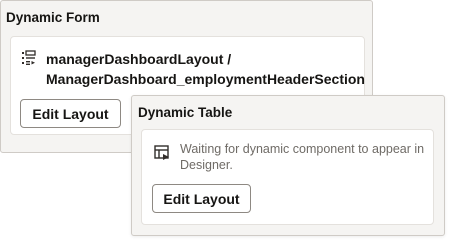 This screenshot has width=449, height=240. Describe the element at coordinates (201, 198) in the screenshot. I see `table-edit-layout-button: Edit Layout` at that location.